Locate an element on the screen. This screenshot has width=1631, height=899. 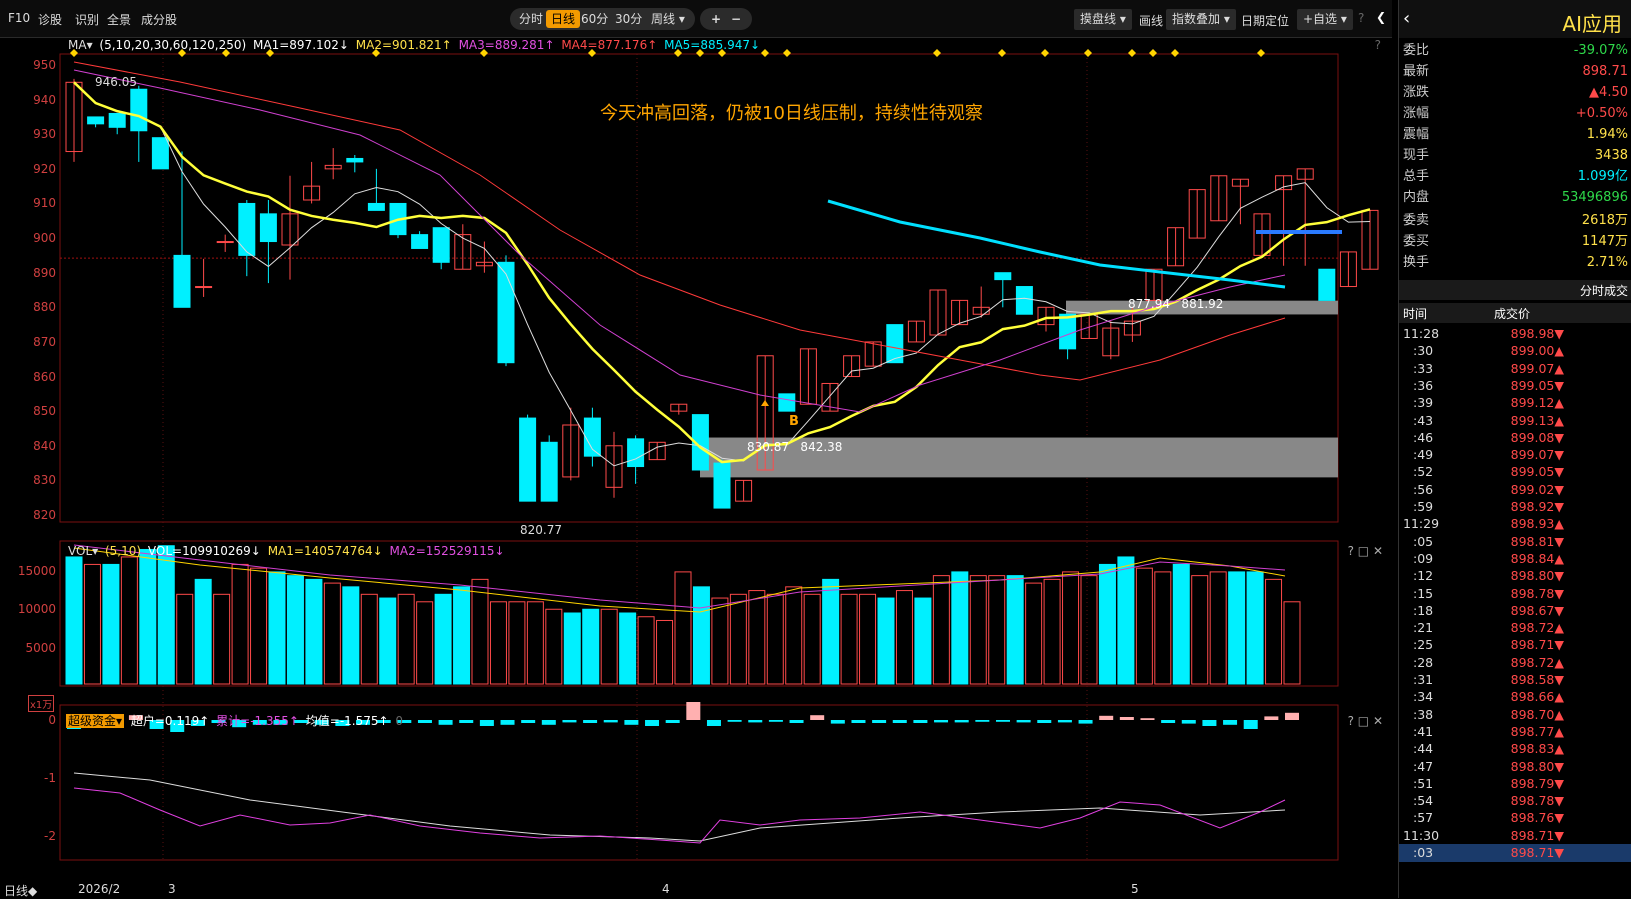
back-icon: ‹ is located at coordinates (1406, 18).